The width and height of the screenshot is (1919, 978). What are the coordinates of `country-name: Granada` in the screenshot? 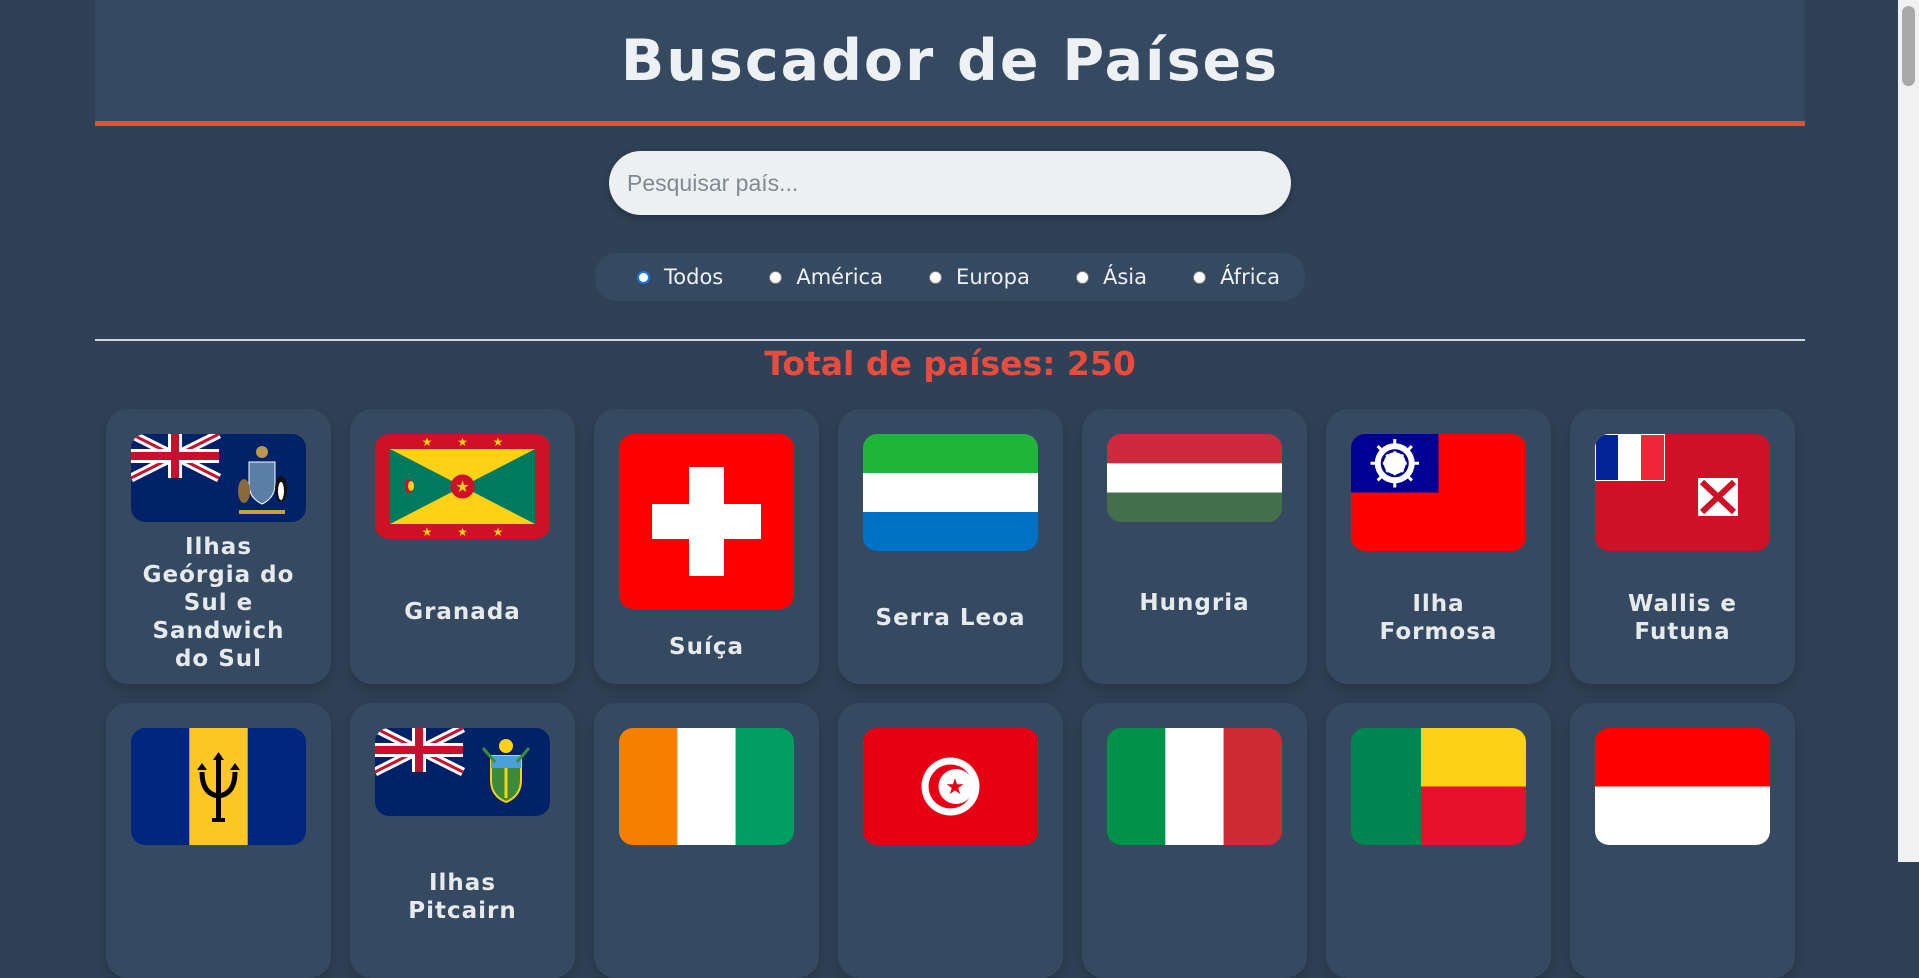 It's located at (462, 611).